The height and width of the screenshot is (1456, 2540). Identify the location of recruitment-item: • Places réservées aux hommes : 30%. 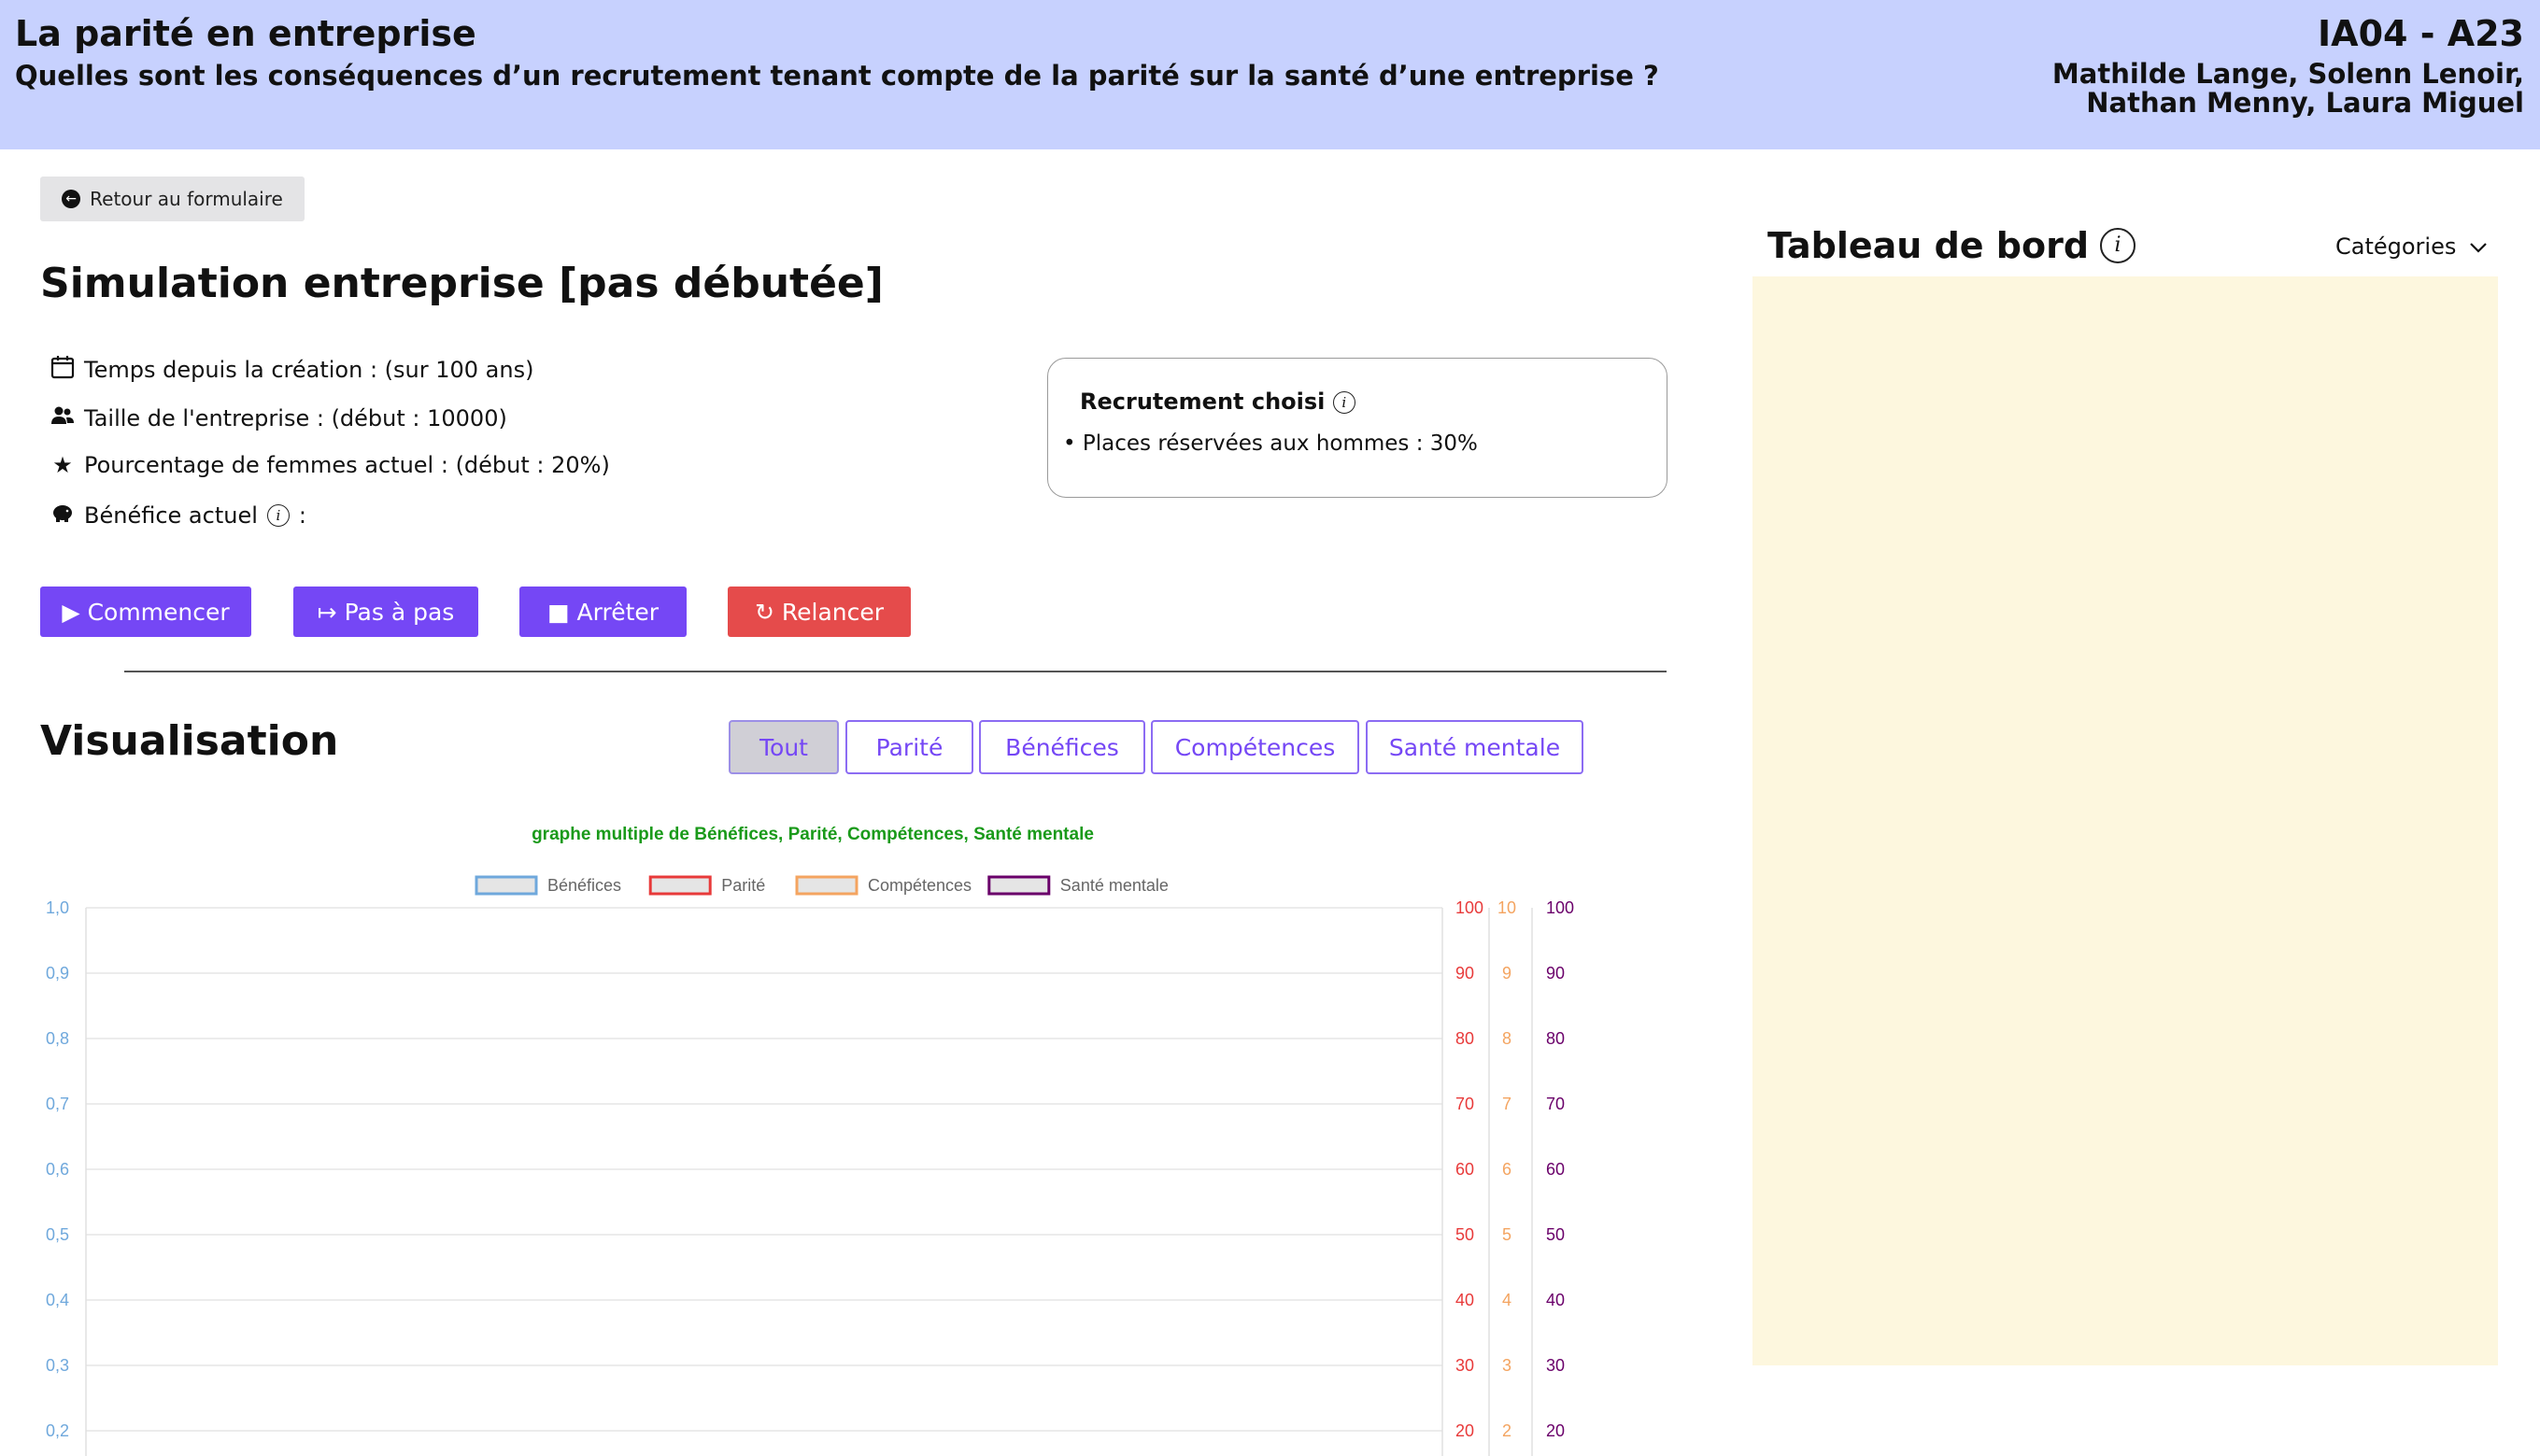
(1270, 443).